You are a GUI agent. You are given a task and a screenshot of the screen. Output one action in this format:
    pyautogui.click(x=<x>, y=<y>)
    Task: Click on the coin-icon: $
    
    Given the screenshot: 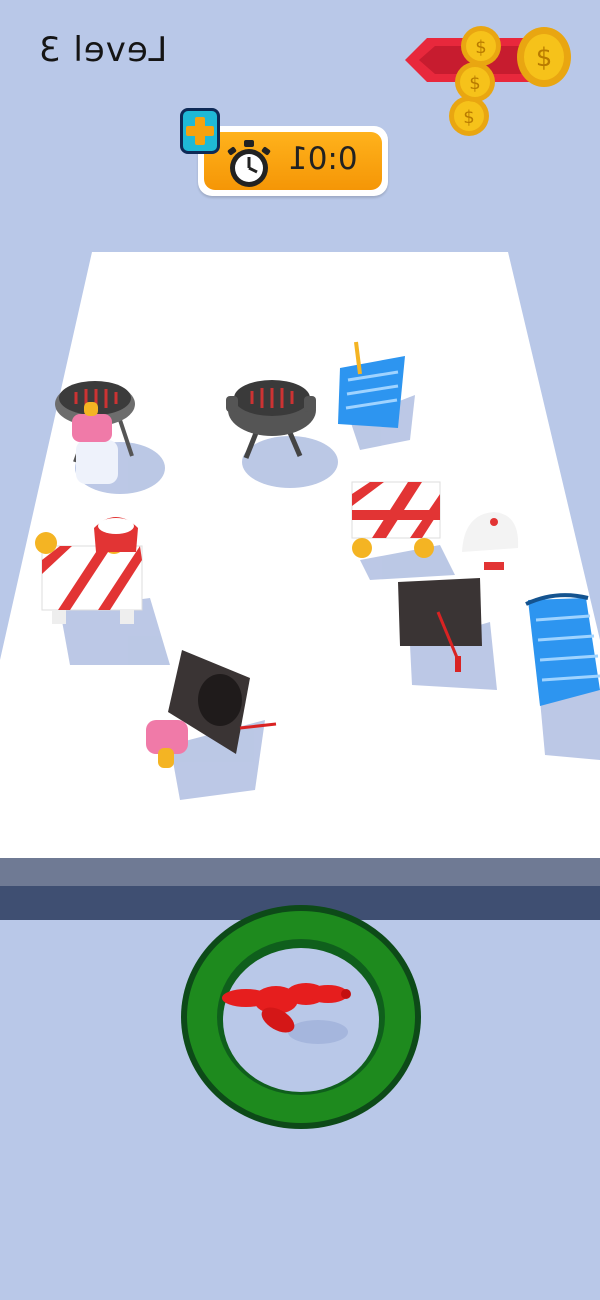 What is the action you would take?
    pyautogui.click(x=544, y=57)
    